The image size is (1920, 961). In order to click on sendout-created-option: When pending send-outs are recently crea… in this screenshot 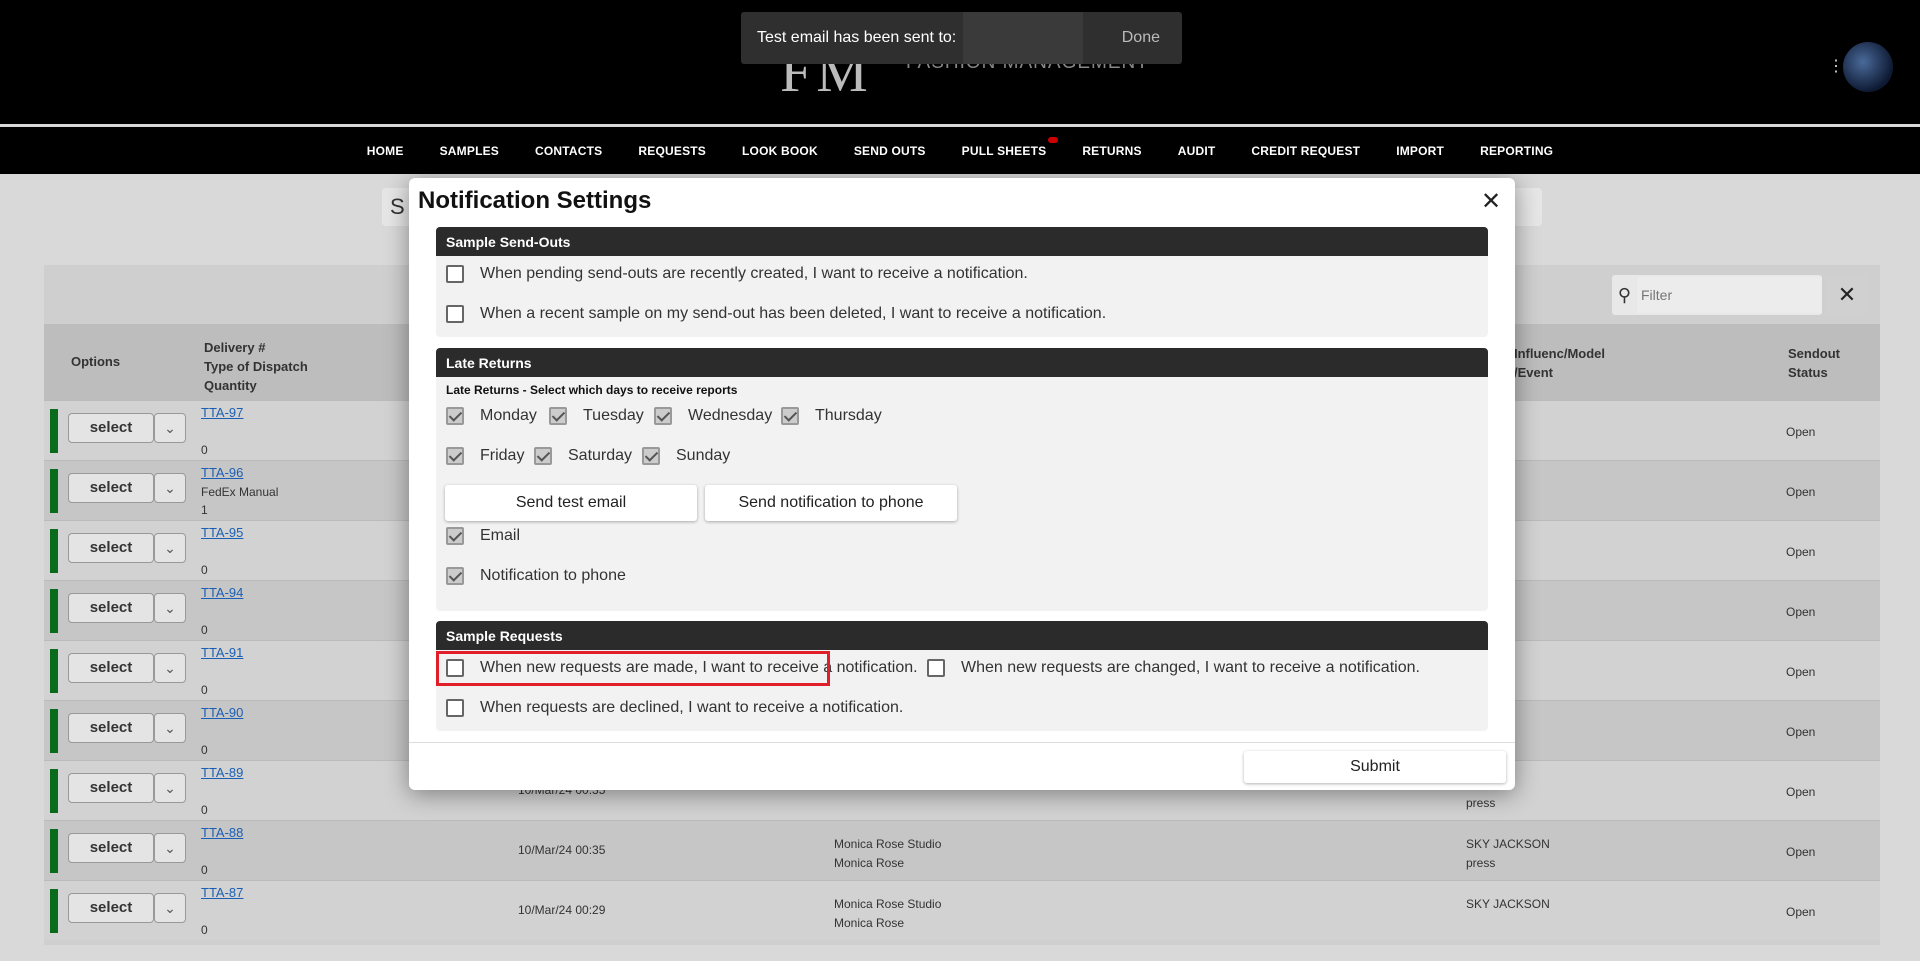, I will do `click(737, 274)`.